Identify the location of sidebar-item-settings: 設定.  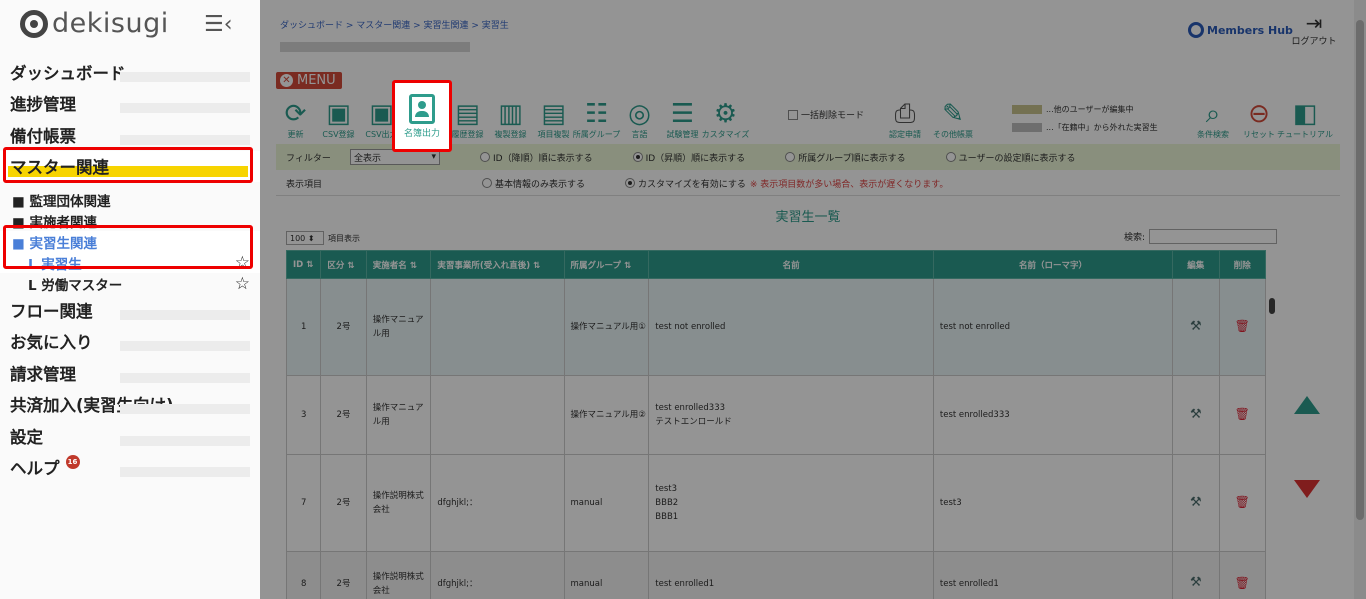
(130, 436).